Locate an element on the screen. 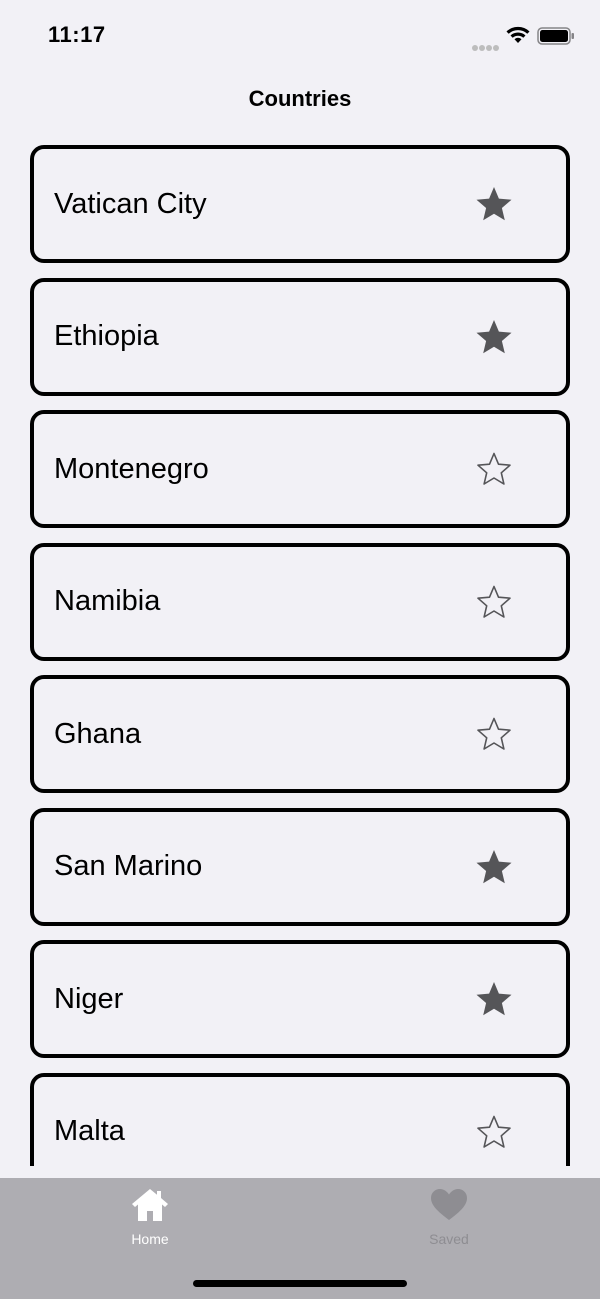 The width and height of the screenshot is (600, 1299). country-row: Niger is located at coordinates (300, 999).